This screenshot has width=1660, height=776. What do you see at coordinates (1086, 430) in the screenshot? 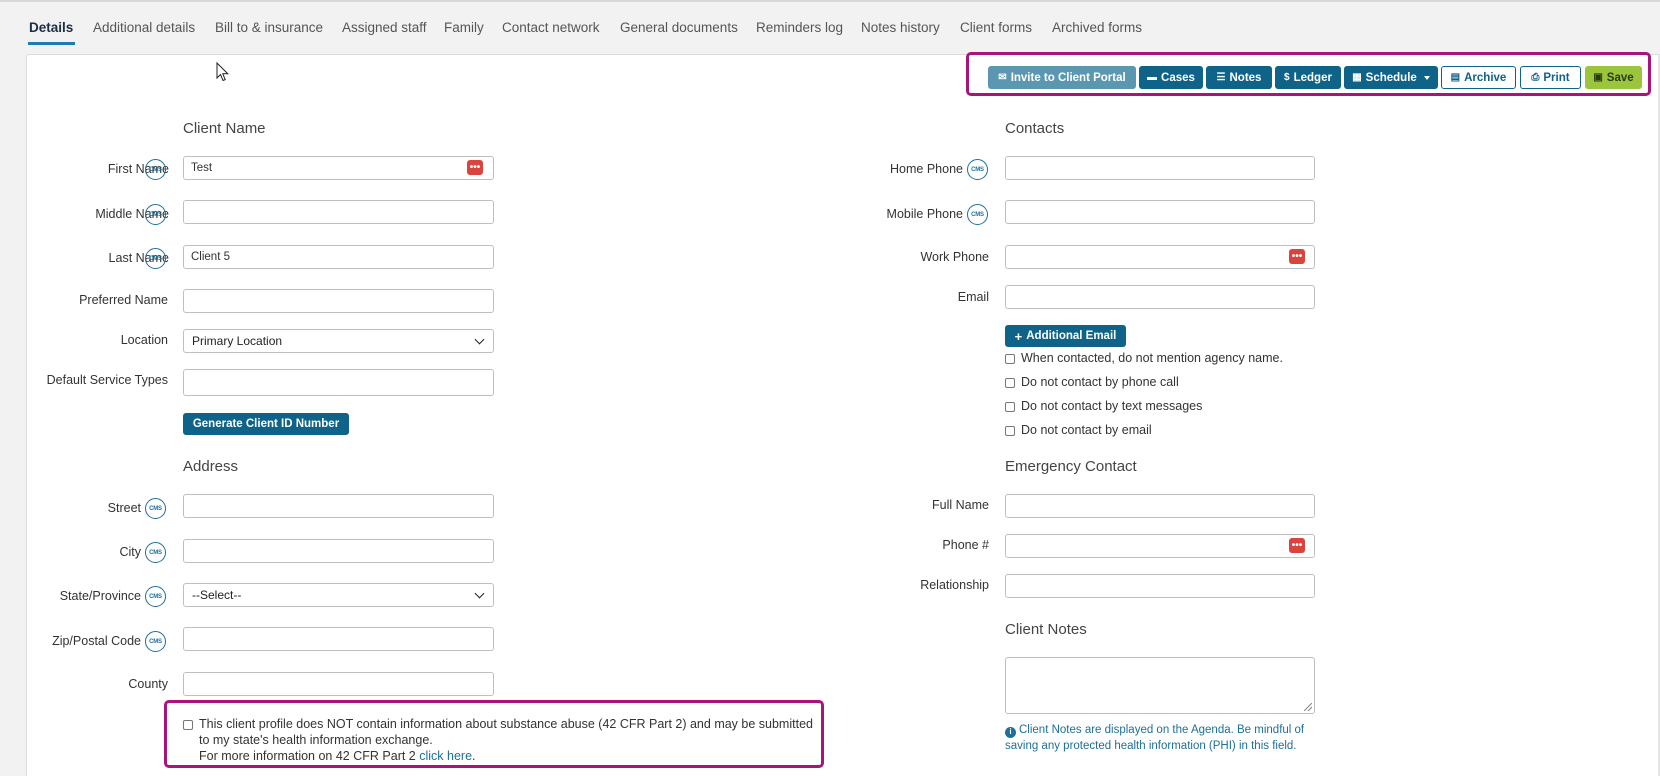
I see `no-email-label: Do not contact by email` at bounding box center [1086, 430].